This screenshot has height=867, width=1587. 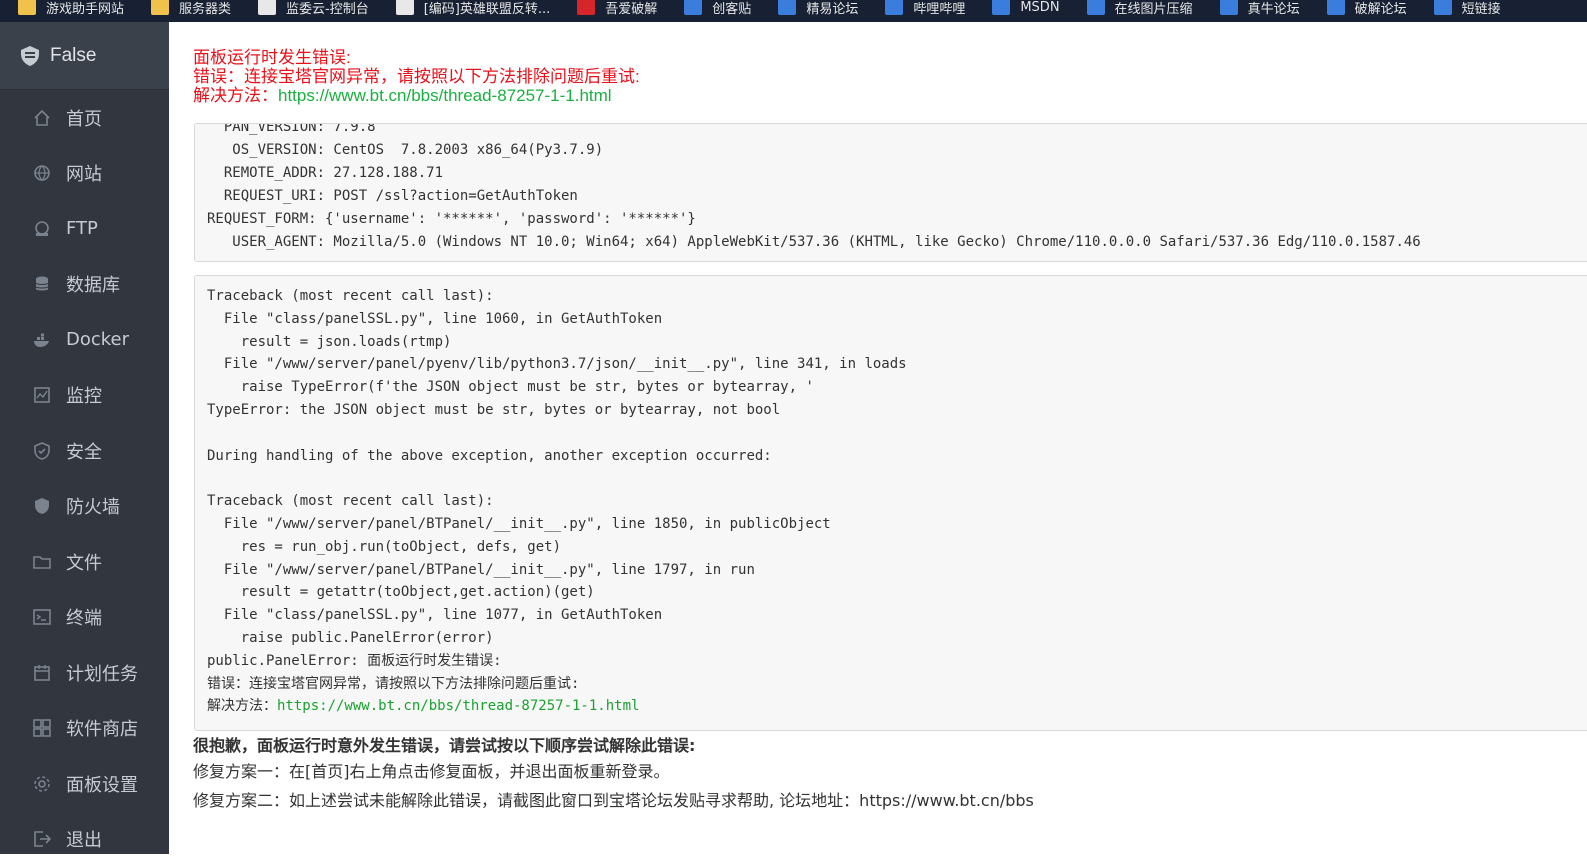 I want to click on monitor-icon, so click(x=42, y=395).